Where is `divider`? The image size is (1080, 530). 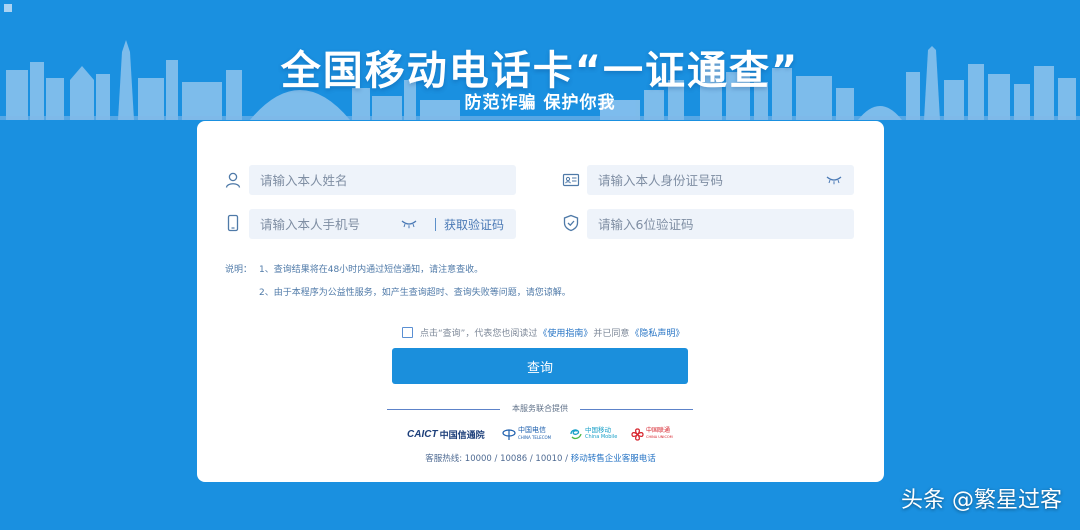 divider is located at coordinates (435, 224).